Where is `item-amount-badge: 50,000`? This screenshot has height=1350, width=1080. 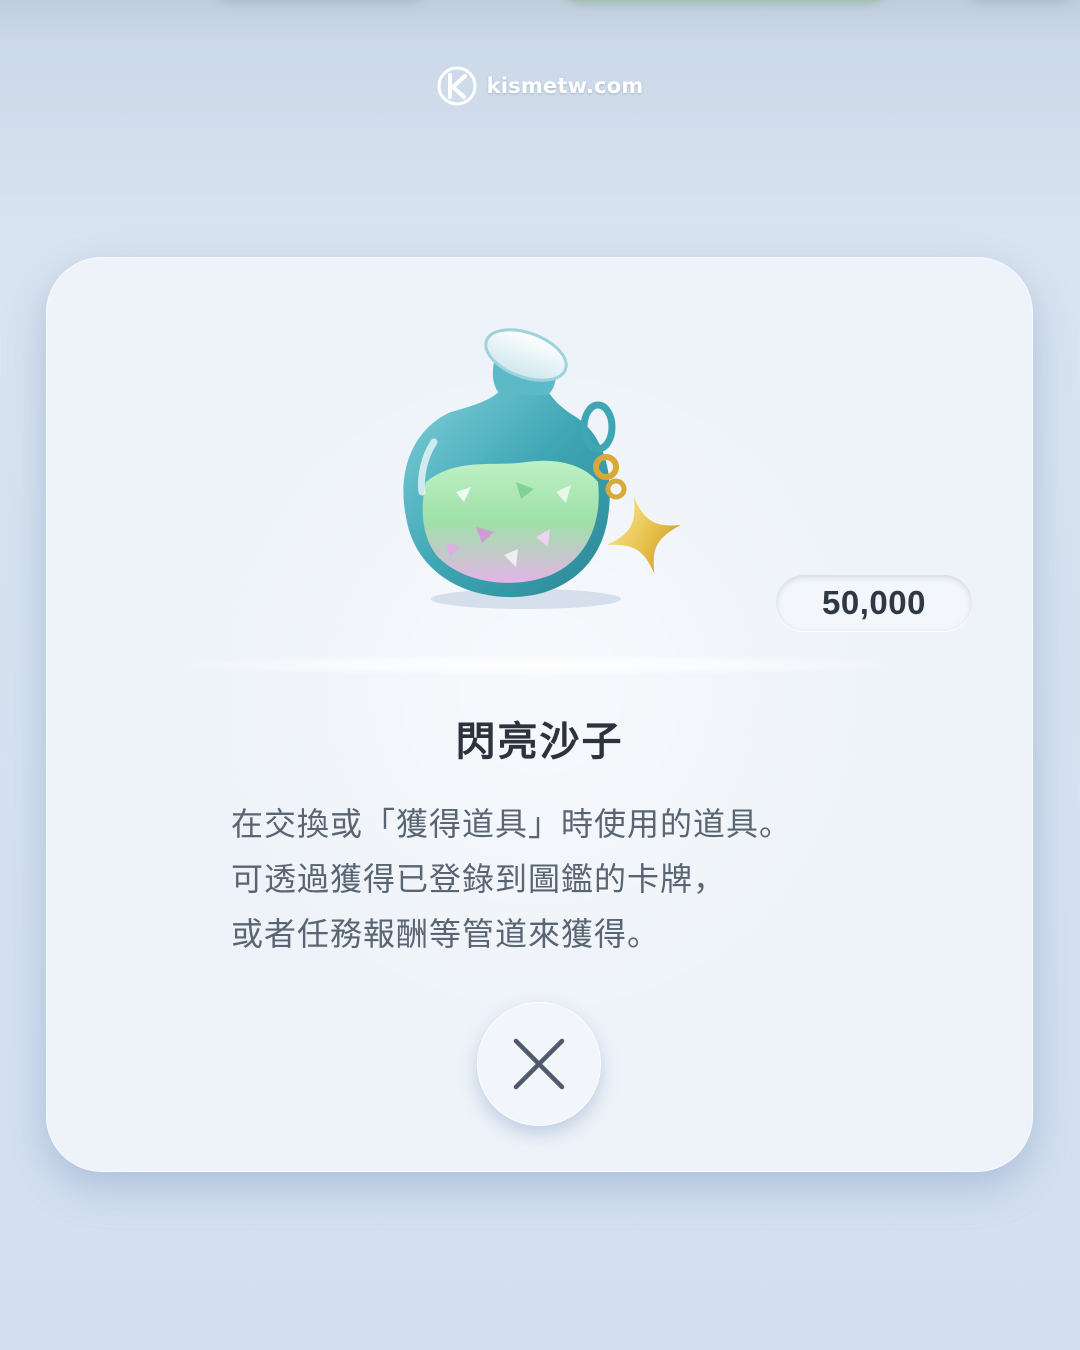
item-amount-badge: 50,000 is located at coordinates (874, 603).